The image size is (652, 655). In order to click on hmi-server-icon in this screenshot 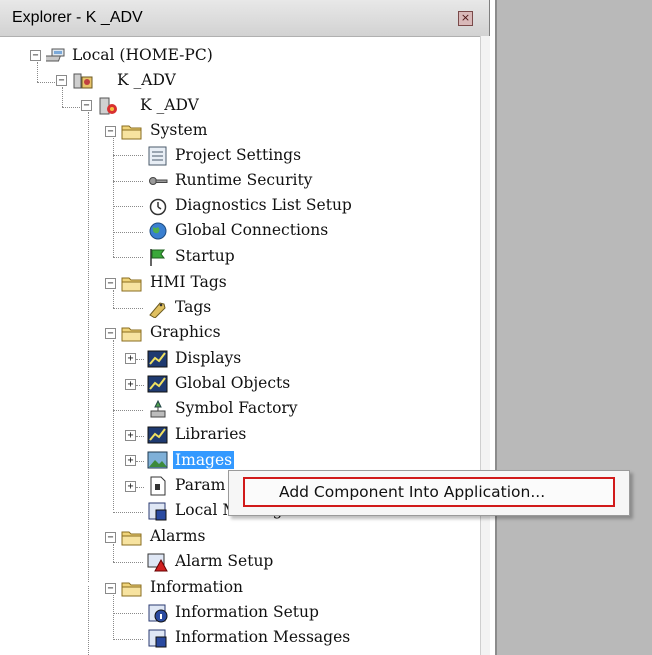, I will do `click(108, 106)`.